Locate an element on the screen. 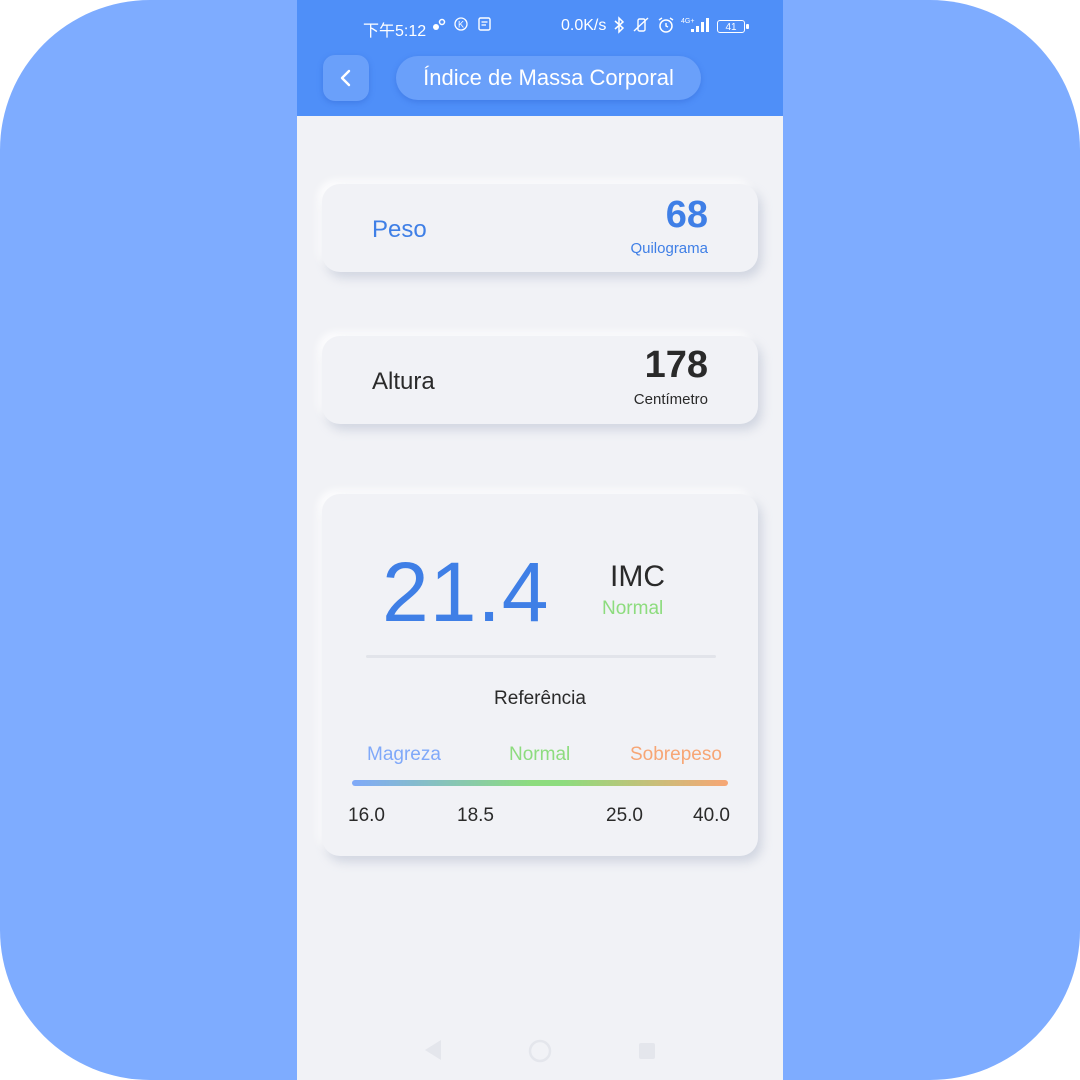  svg-text: 4G+ is located at coordinates (687, 21).